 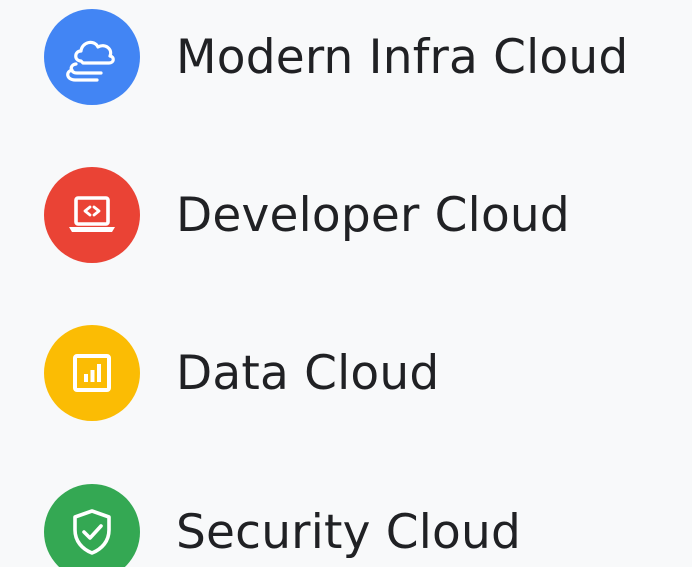 What do you see at coordinates (348, 532) in the screenshot?
I see `item-label: Security Cloud` at bounding box center [348, 532].